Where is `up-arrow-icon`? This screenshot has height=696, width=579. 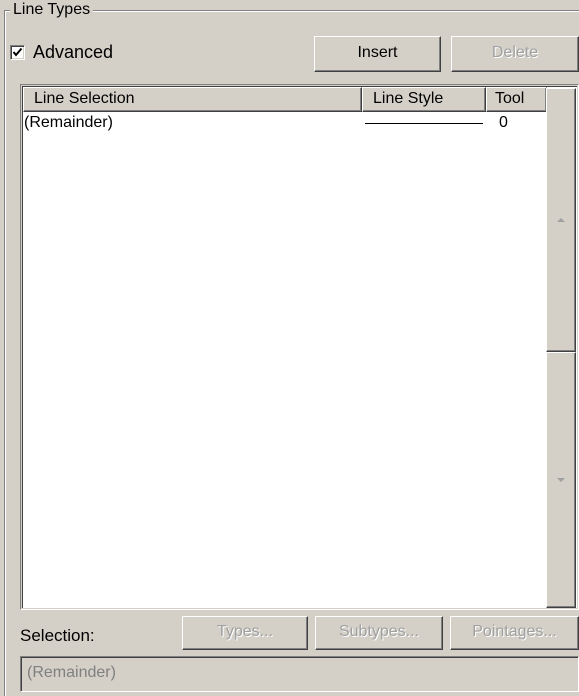 up-arrow-icon is located at coordinates (561, 220).